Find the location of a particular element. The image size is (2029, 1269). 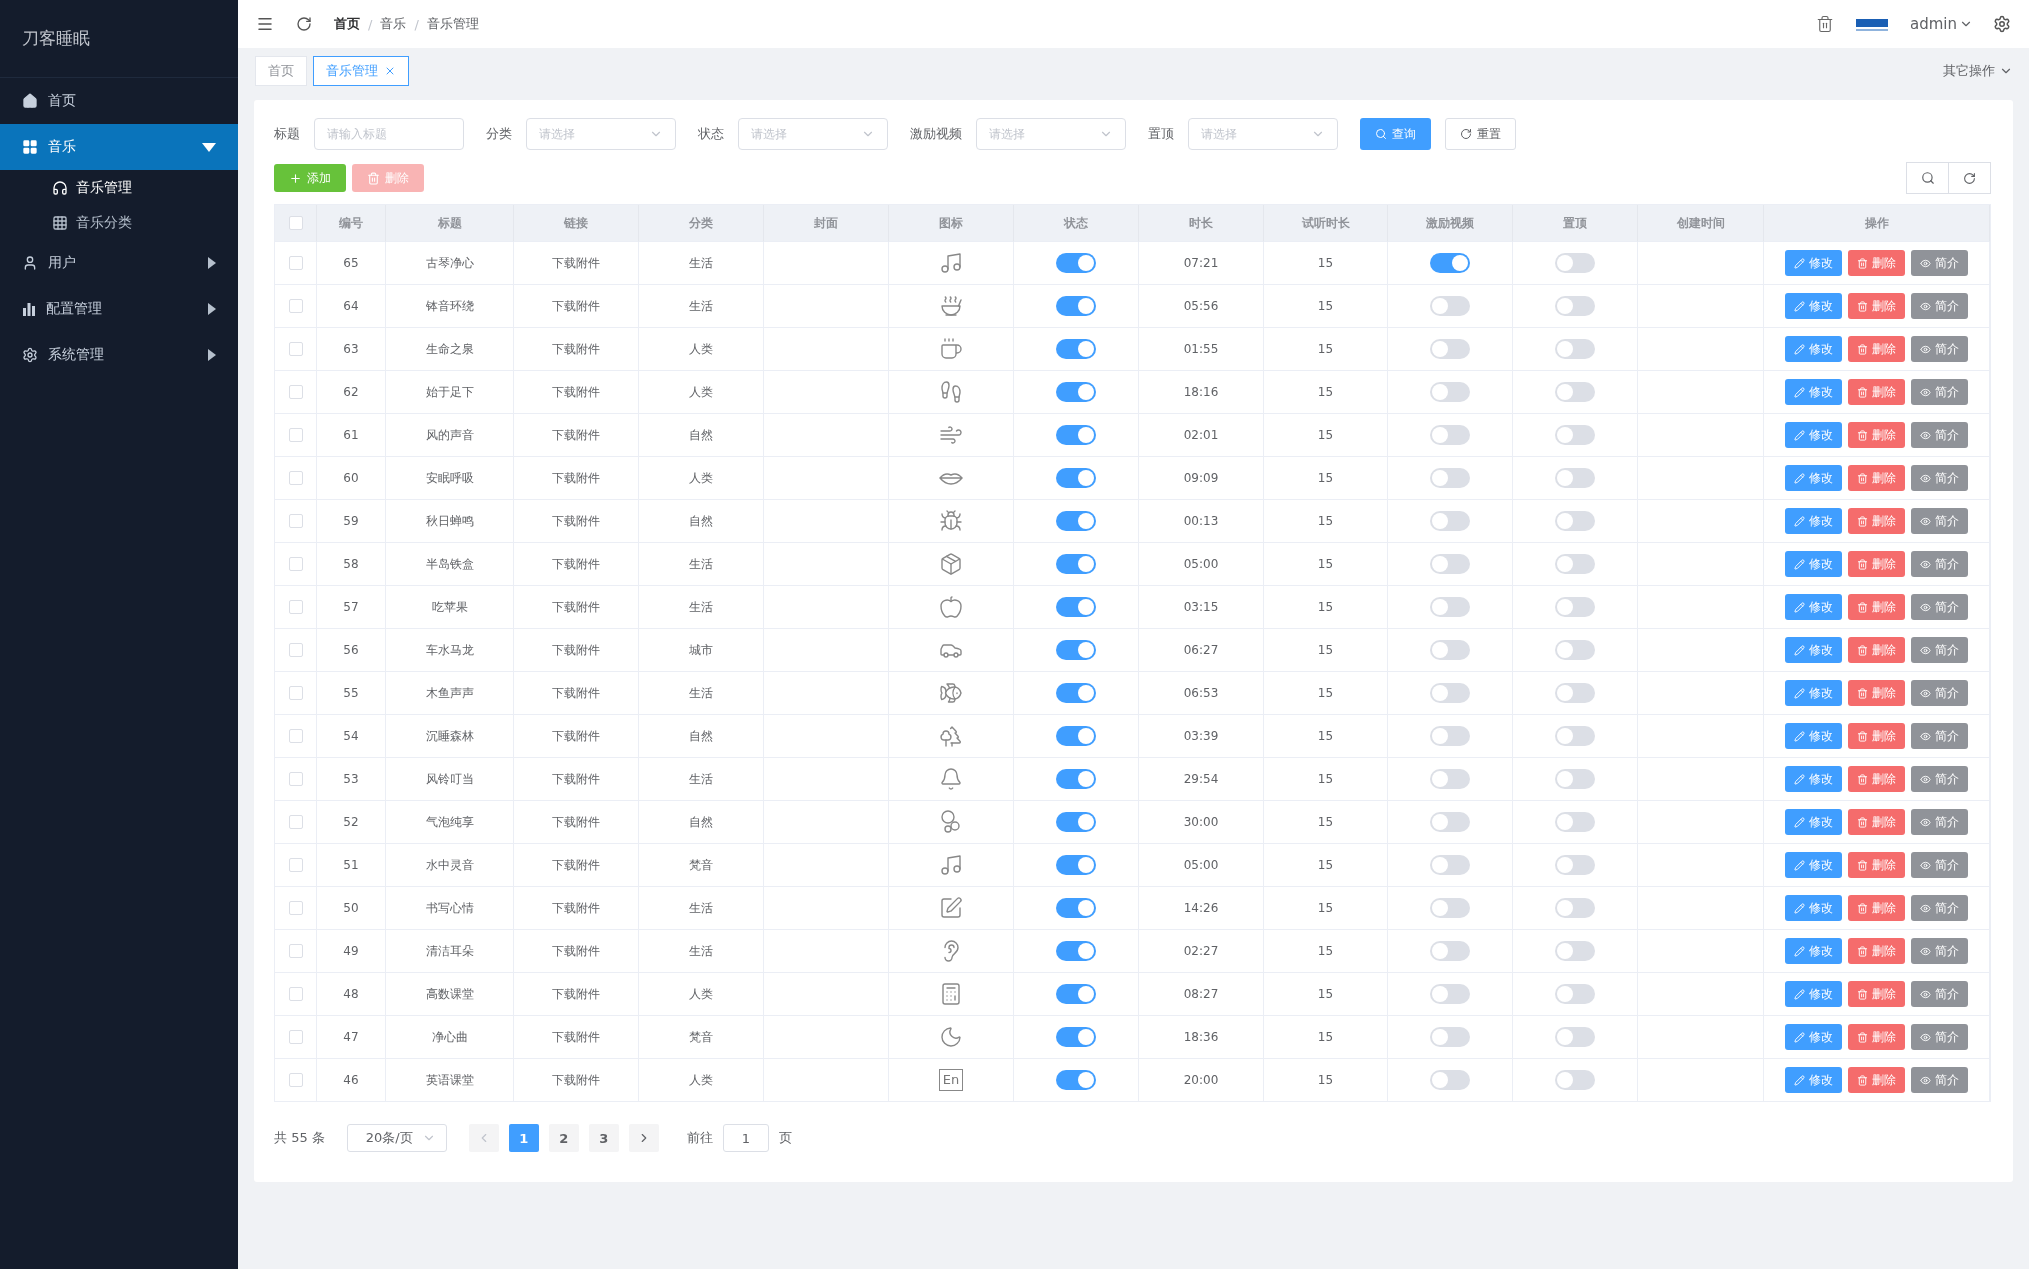

refresh-button is located at coordinates (1969, 178).